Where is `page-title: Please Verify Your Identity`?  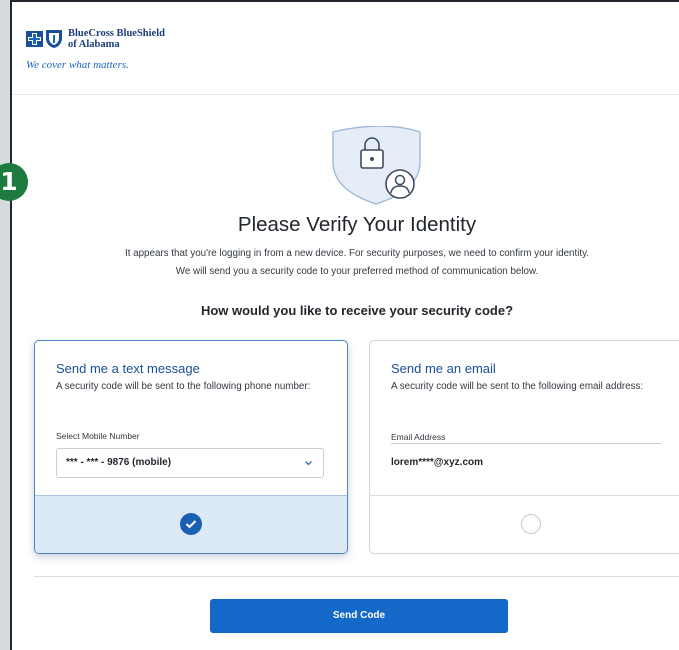
page-title: Please Verify Your Identity is located at coordinates (357, 224).